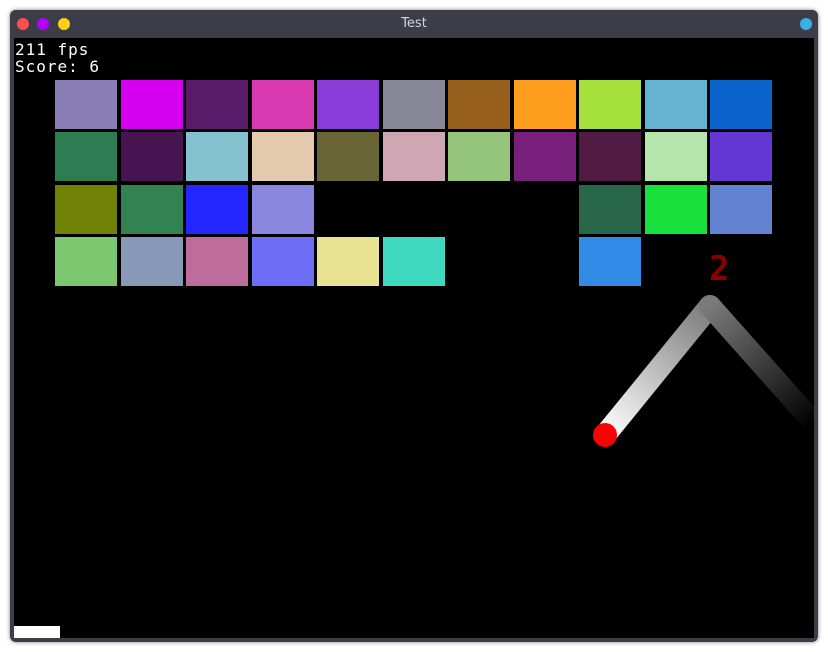  Describe the element at coordinates (37, 632) in the screenshot. I see `paddle` at that location.